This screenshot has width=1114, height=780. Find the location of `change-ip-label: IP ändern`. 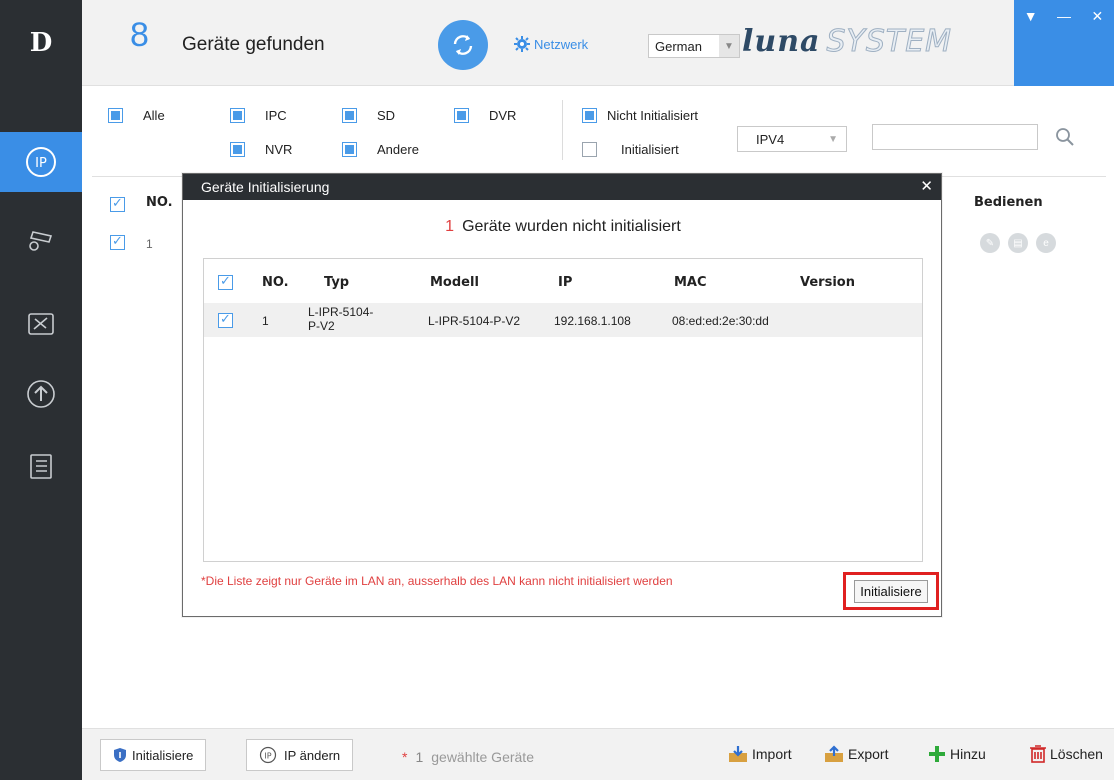

change-ip-label: IP ändern is located at coordinates (312, 755).